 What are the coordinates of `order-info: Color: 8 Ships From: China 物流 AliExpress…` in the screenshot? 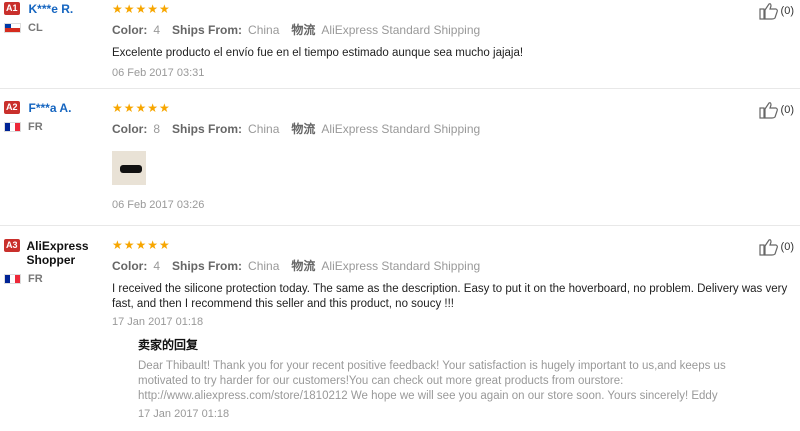 It's located at (452, 128).